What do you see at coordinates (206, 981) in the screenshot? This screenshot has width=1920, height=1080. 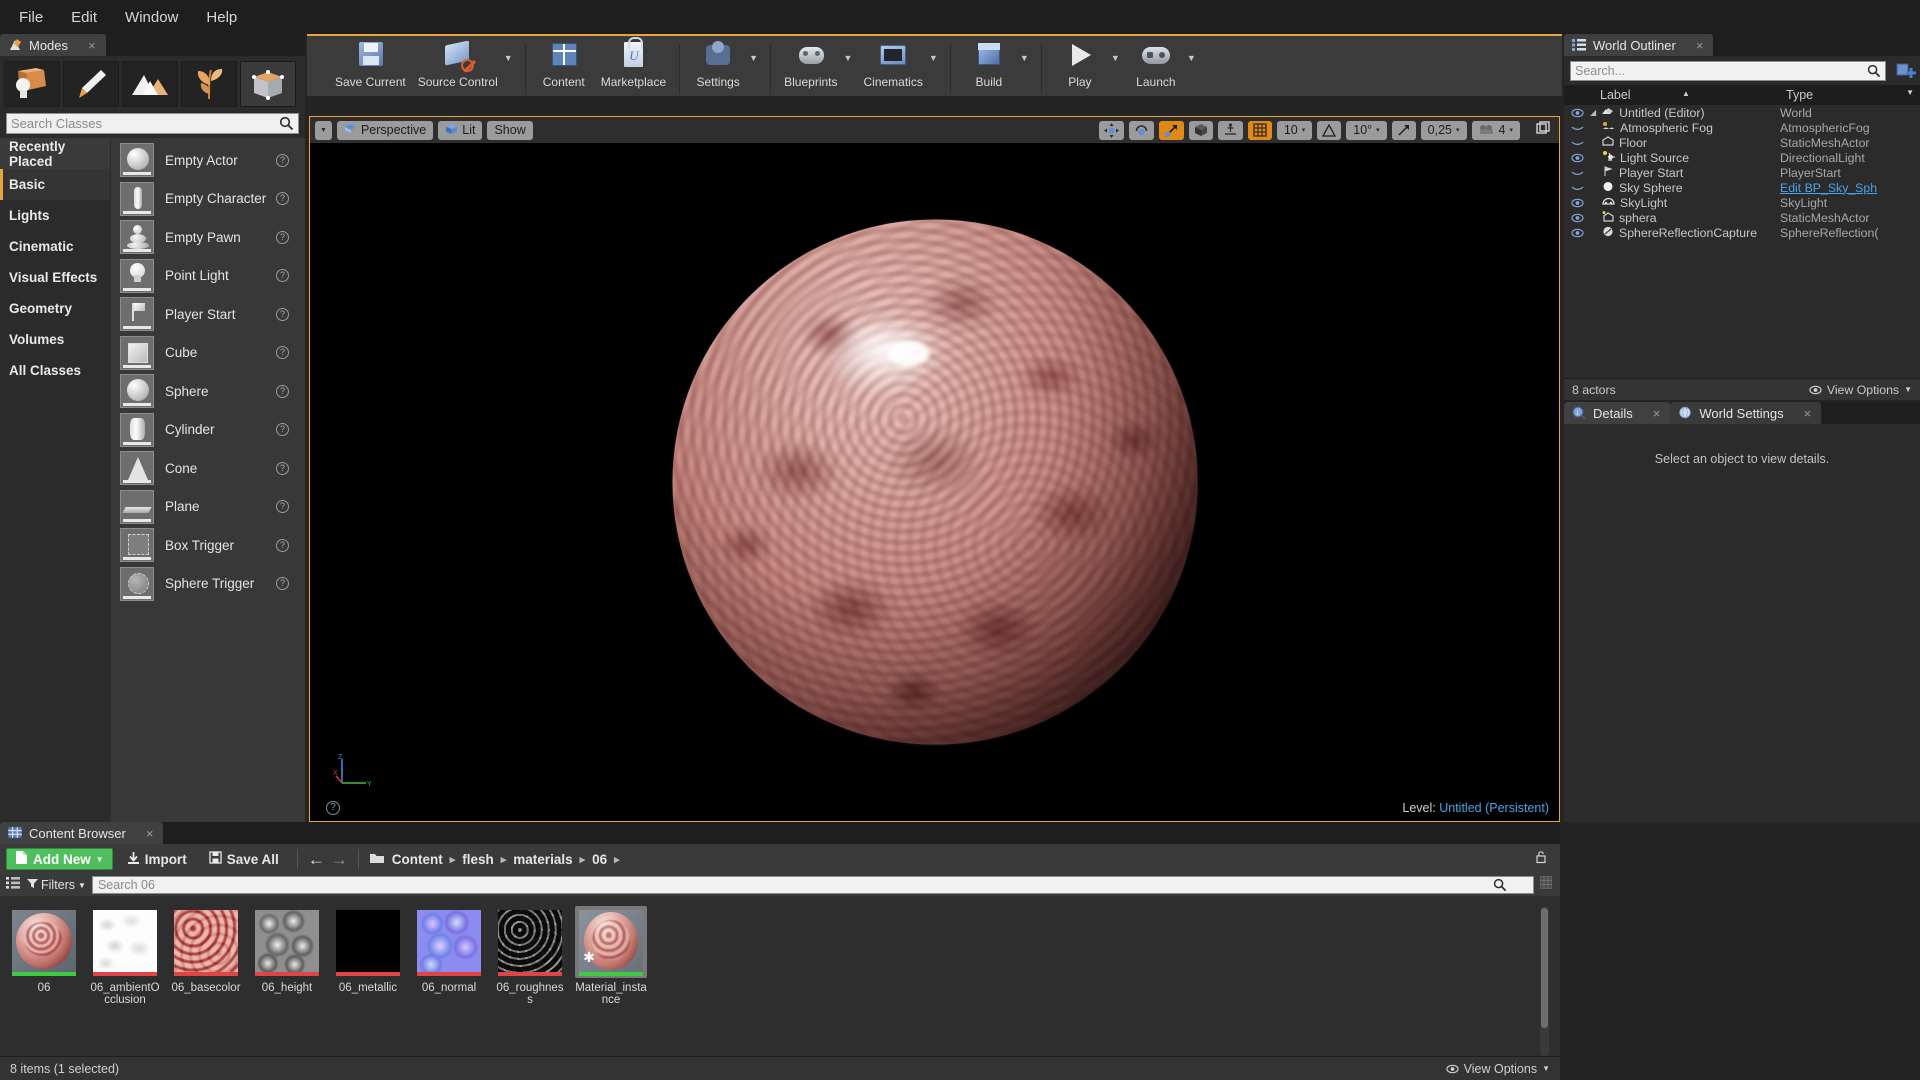 I see `asset-item-06-basecolor: 06_basecolor` at bounding box center [206, 981].